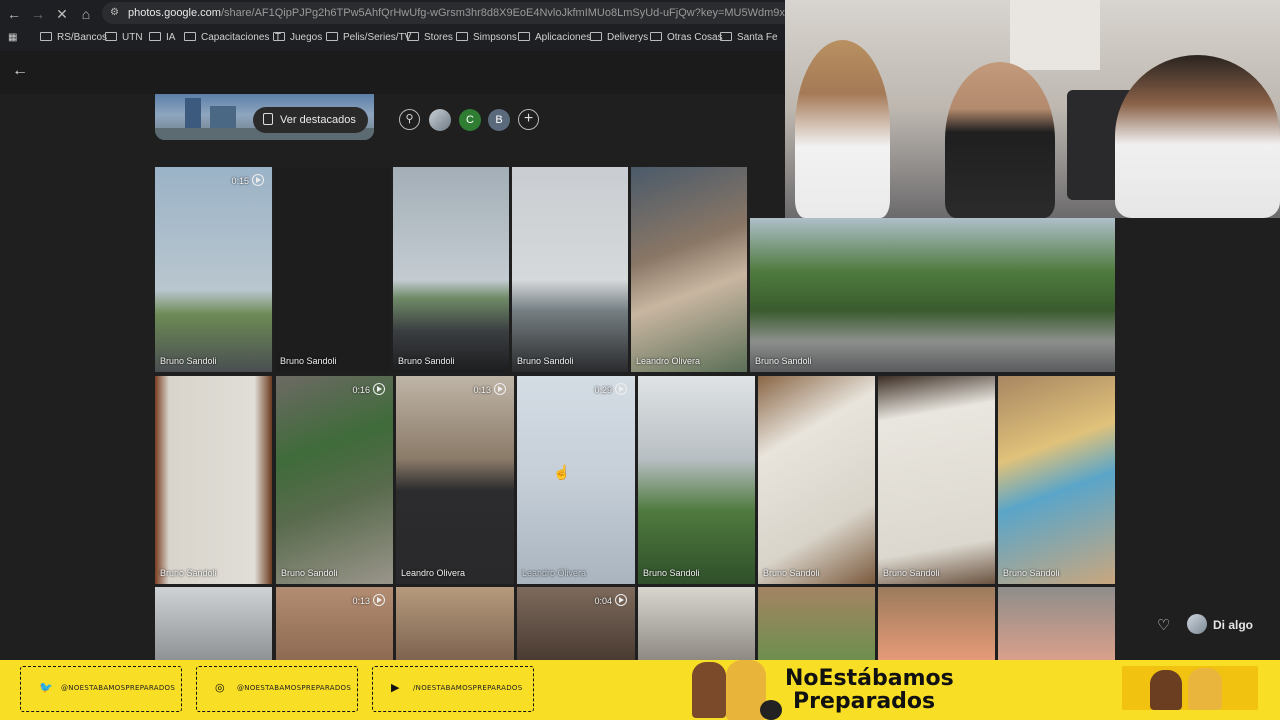  Describe the element at coordinates (610, 600) in the screenshot. I see `video-duration: 0:04` at that location.